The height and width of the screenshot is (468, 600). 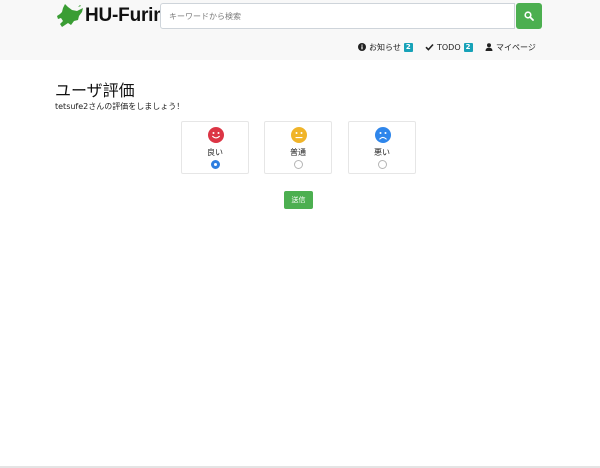 What do you see at coordinates (299, 135) in the screenshot?
I see `neutral-face-icon` at bounding box center [299, 135].